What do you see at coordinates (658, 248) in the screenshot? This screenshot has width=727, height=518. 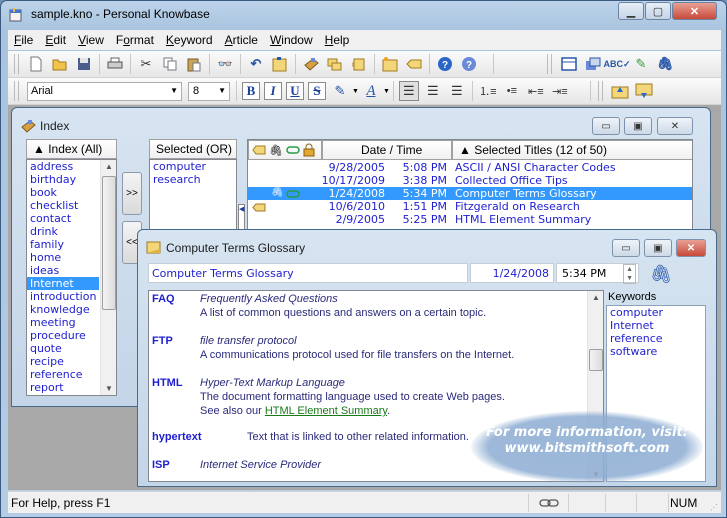 I see `article-maximize-button: ▣` at bounding box center [658, 248].